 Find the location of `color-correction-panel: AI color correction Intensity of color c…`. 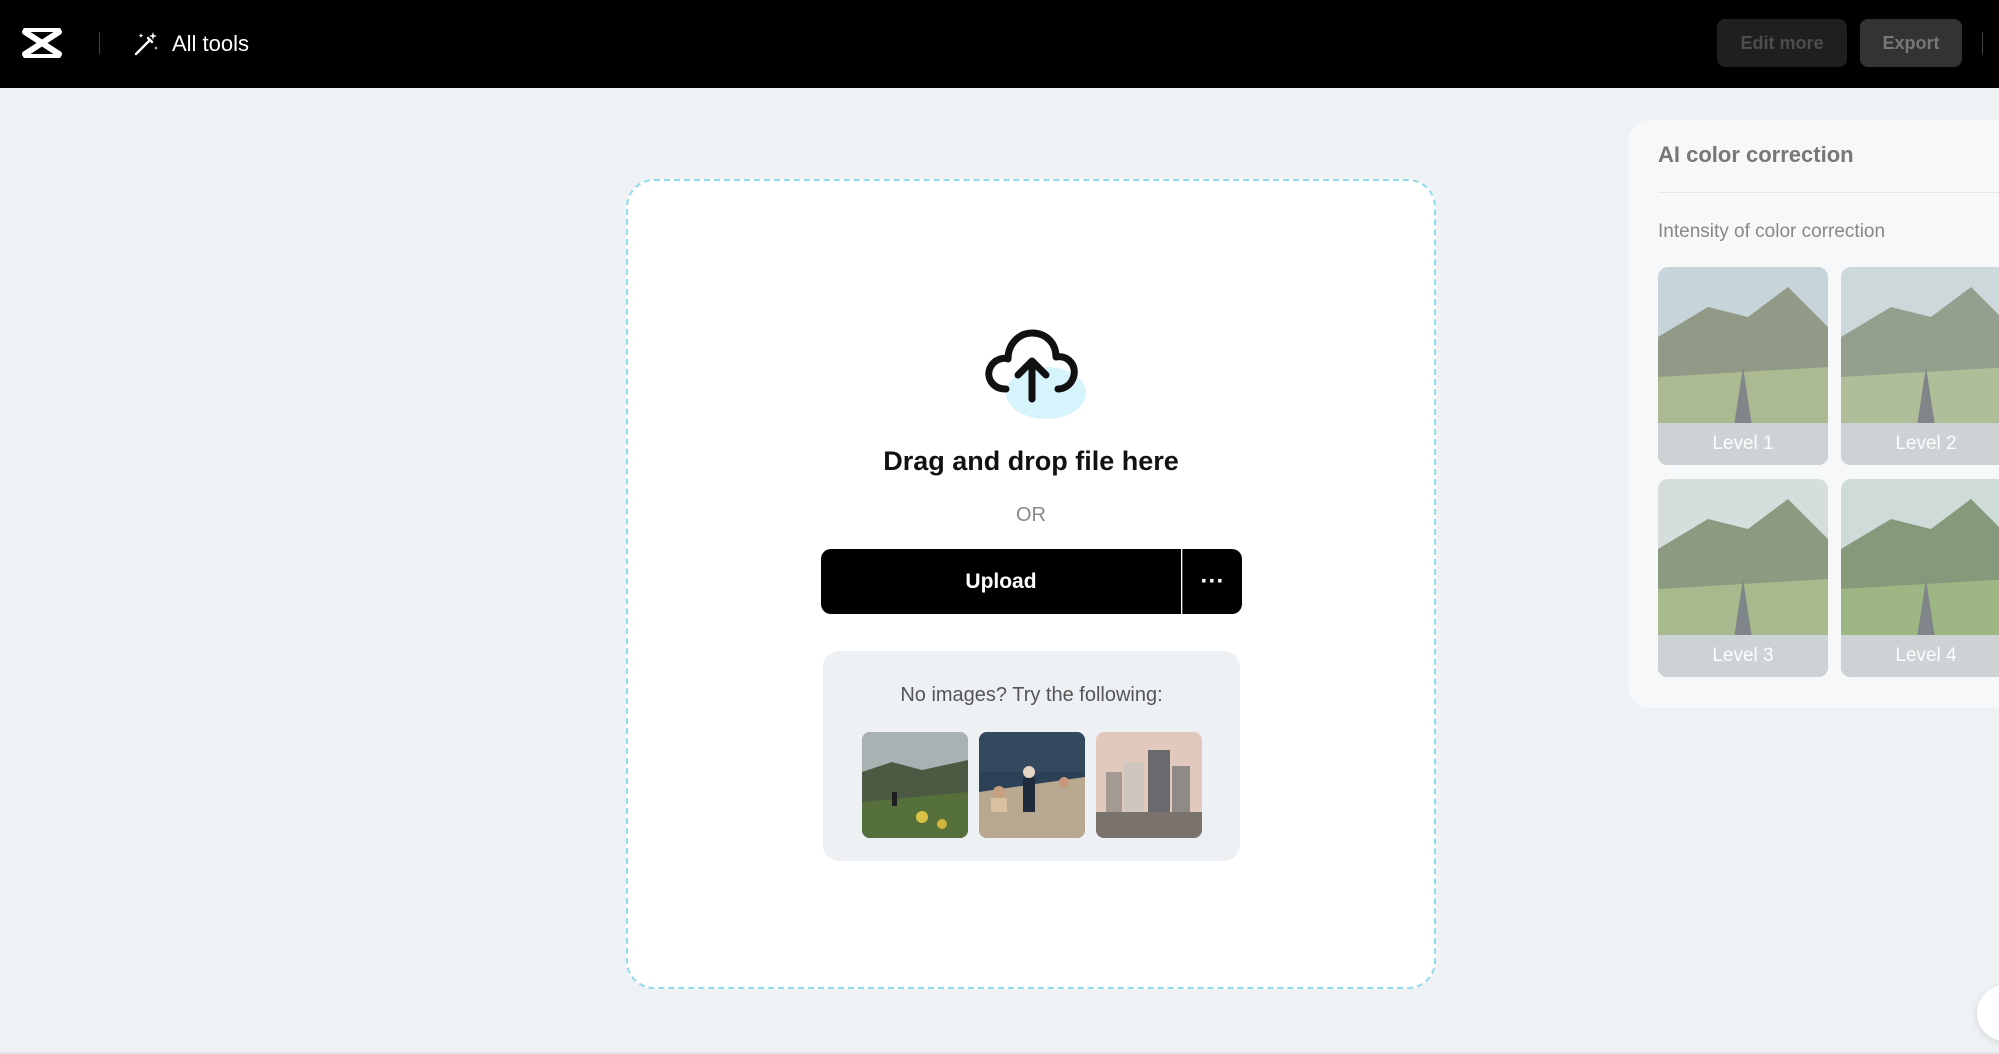

color-correction-panel: AI color correction Intensity of color c… is located at coordinates (1813, 414).